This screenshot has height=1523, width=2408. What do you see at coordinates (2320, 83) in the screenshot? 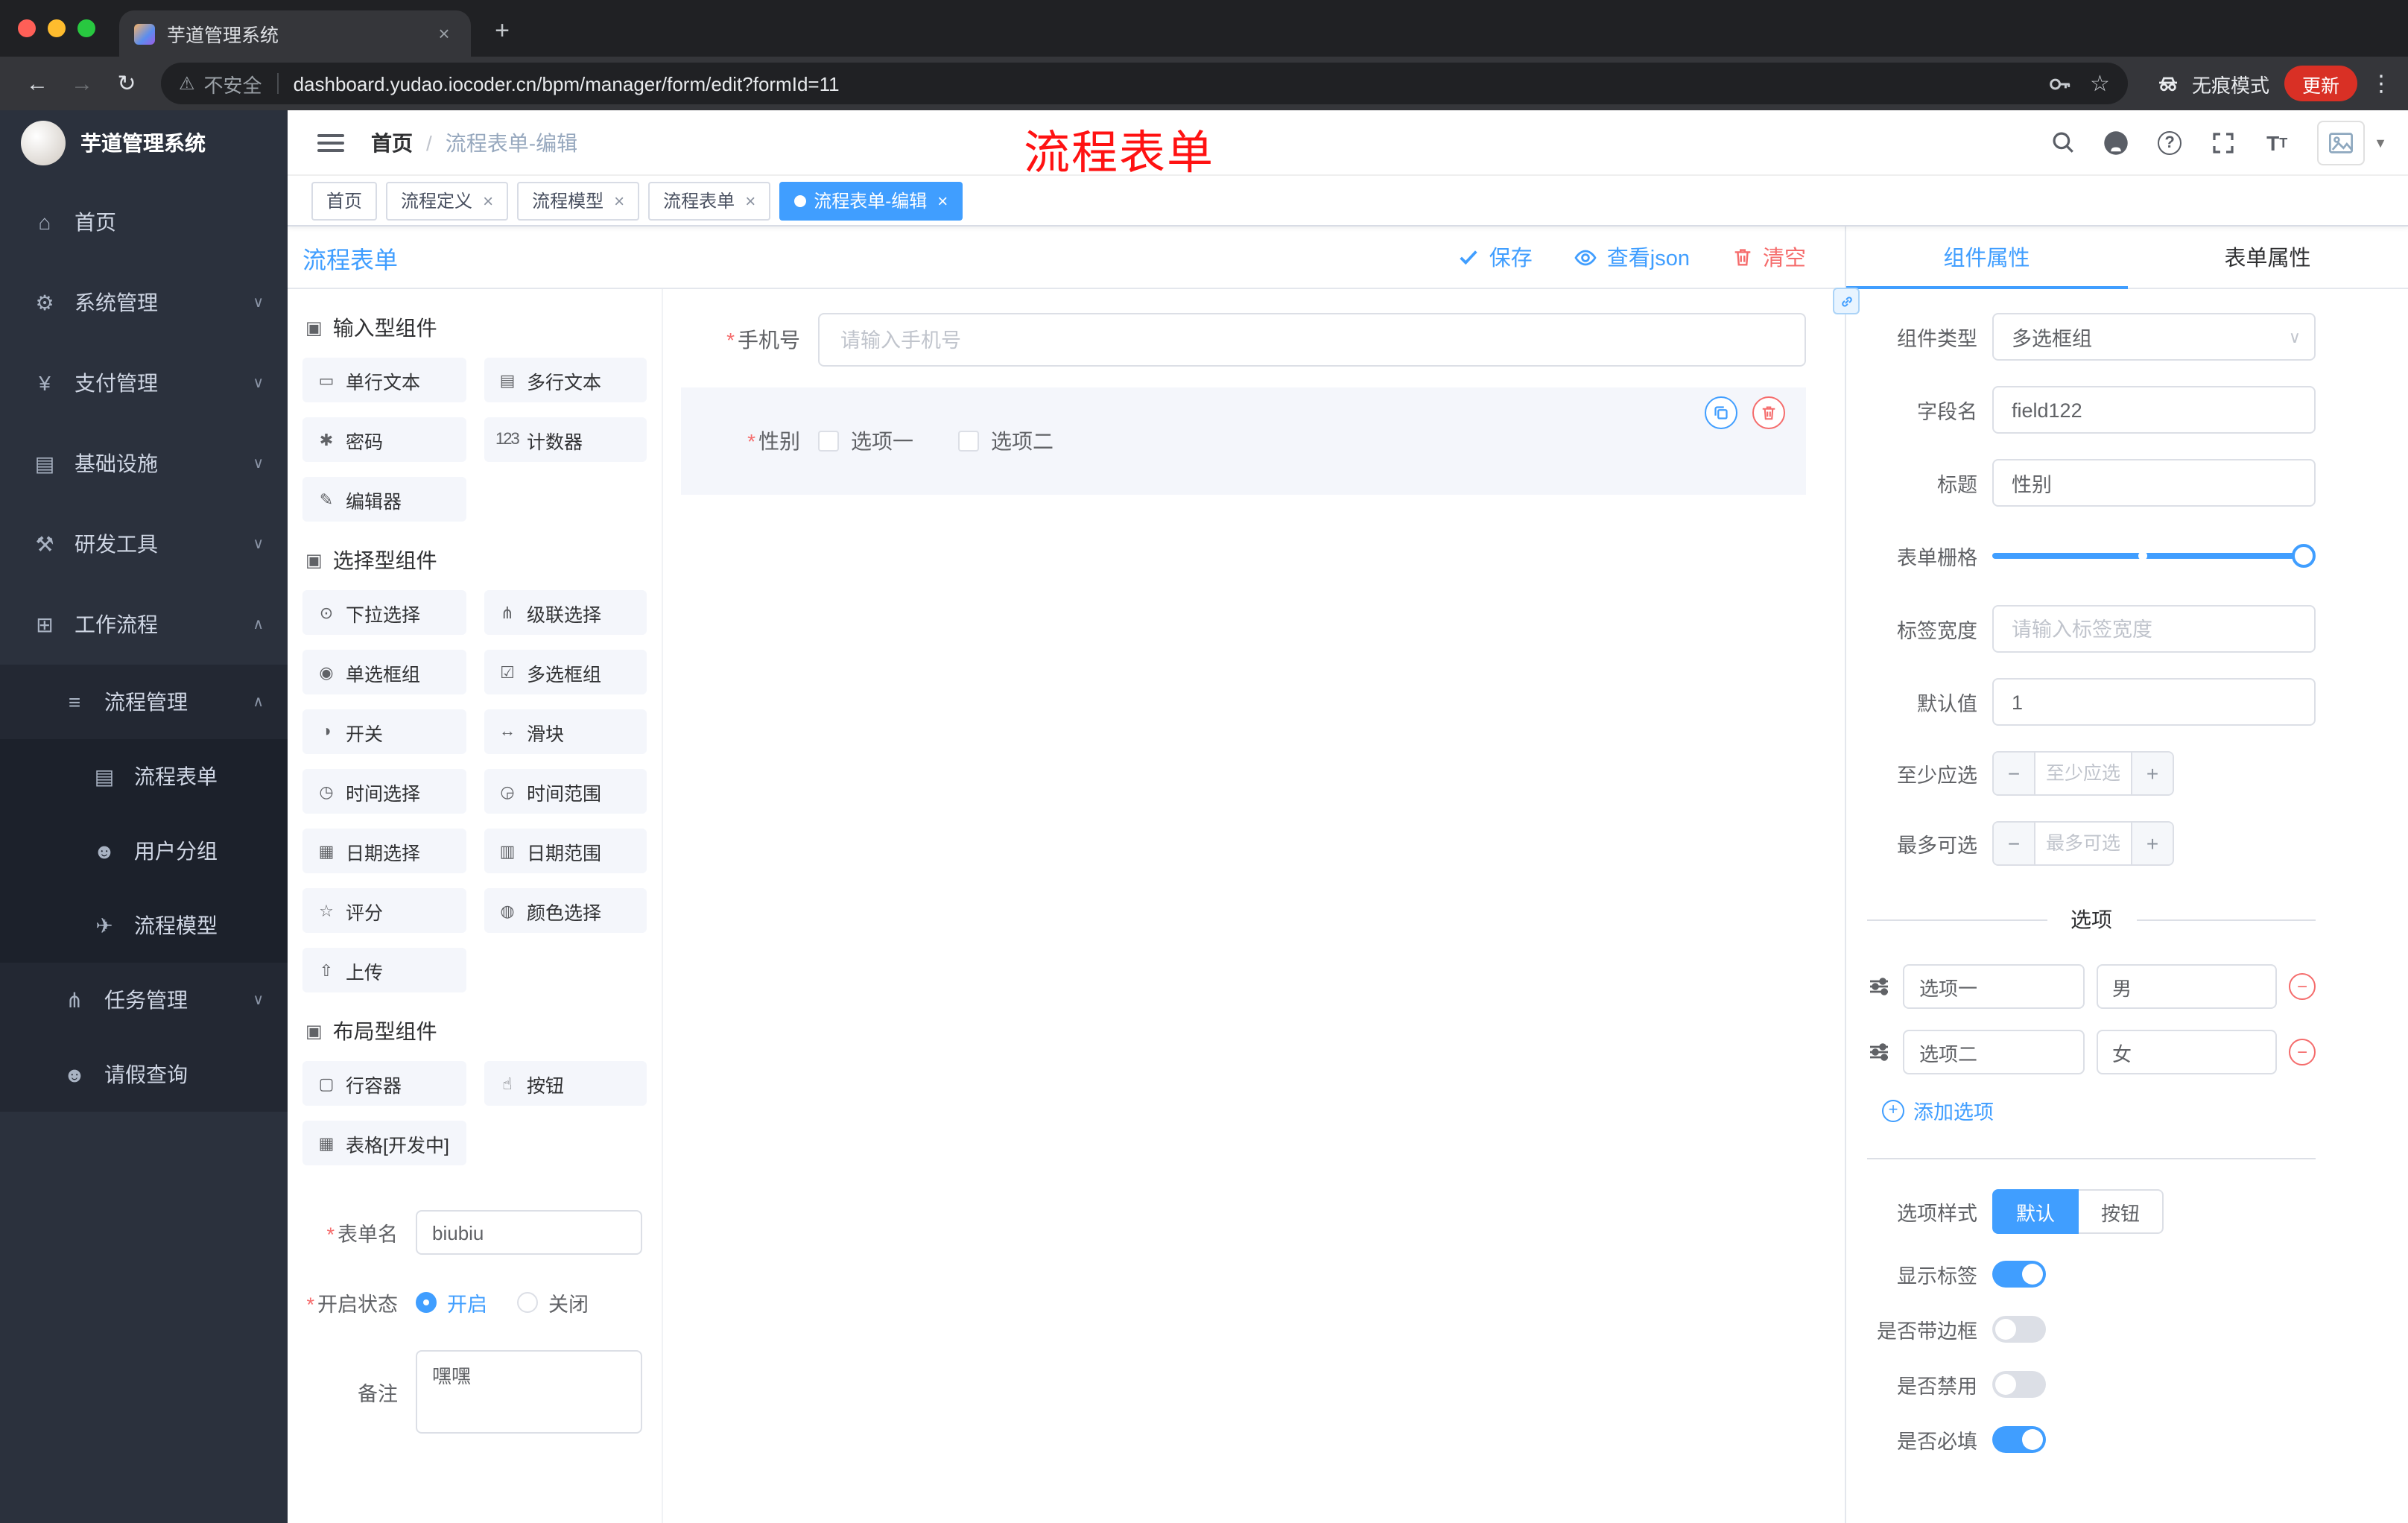
I see `update-button: 更新` at bounding box center [2320, 83].